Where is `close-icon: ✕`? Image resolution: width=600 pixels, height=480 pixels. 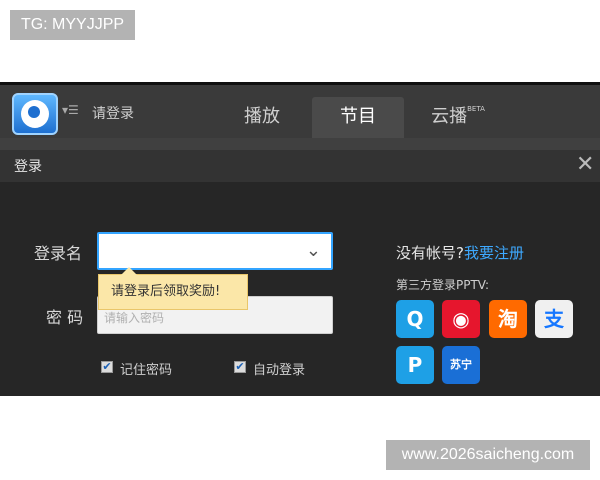
close-icon: ✕ is located at coordinates (585, 164).